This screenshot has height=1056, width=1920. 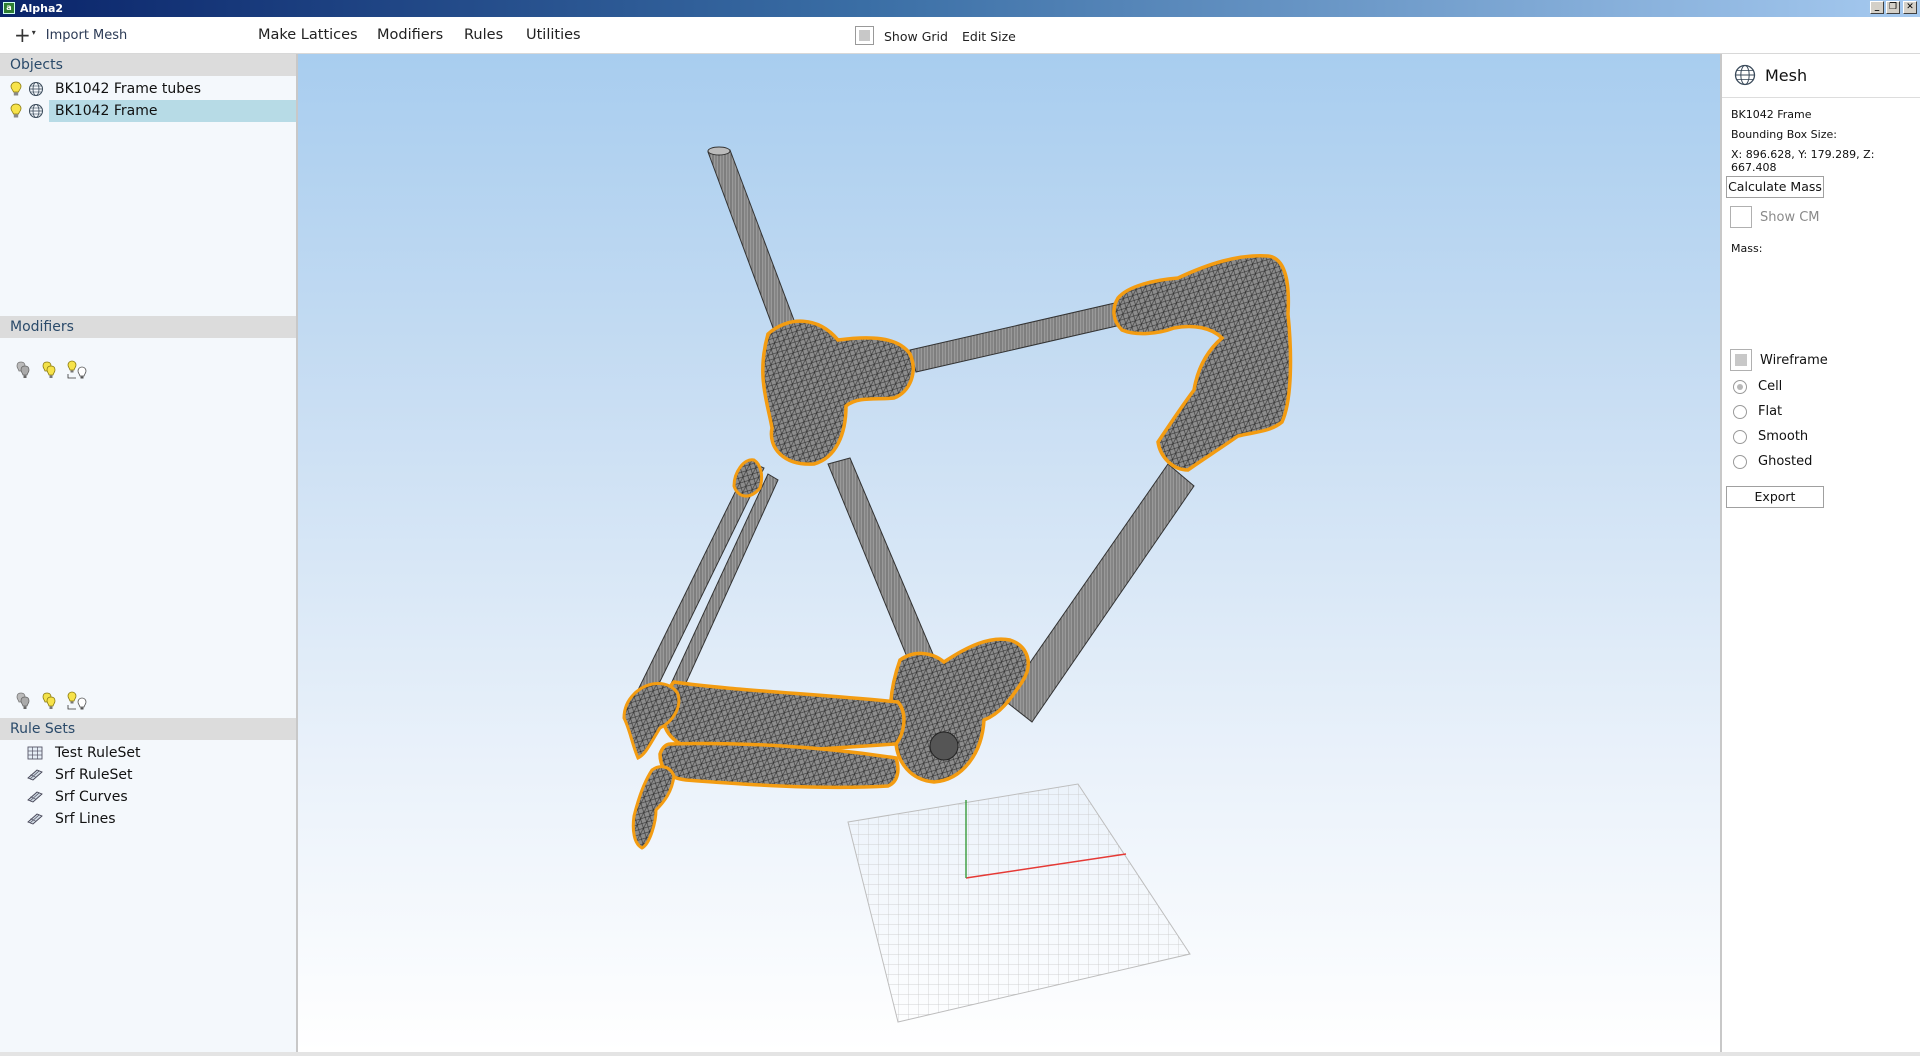 I want to click on wireframe-label: Wireframe, so click(x=1794, y=360).